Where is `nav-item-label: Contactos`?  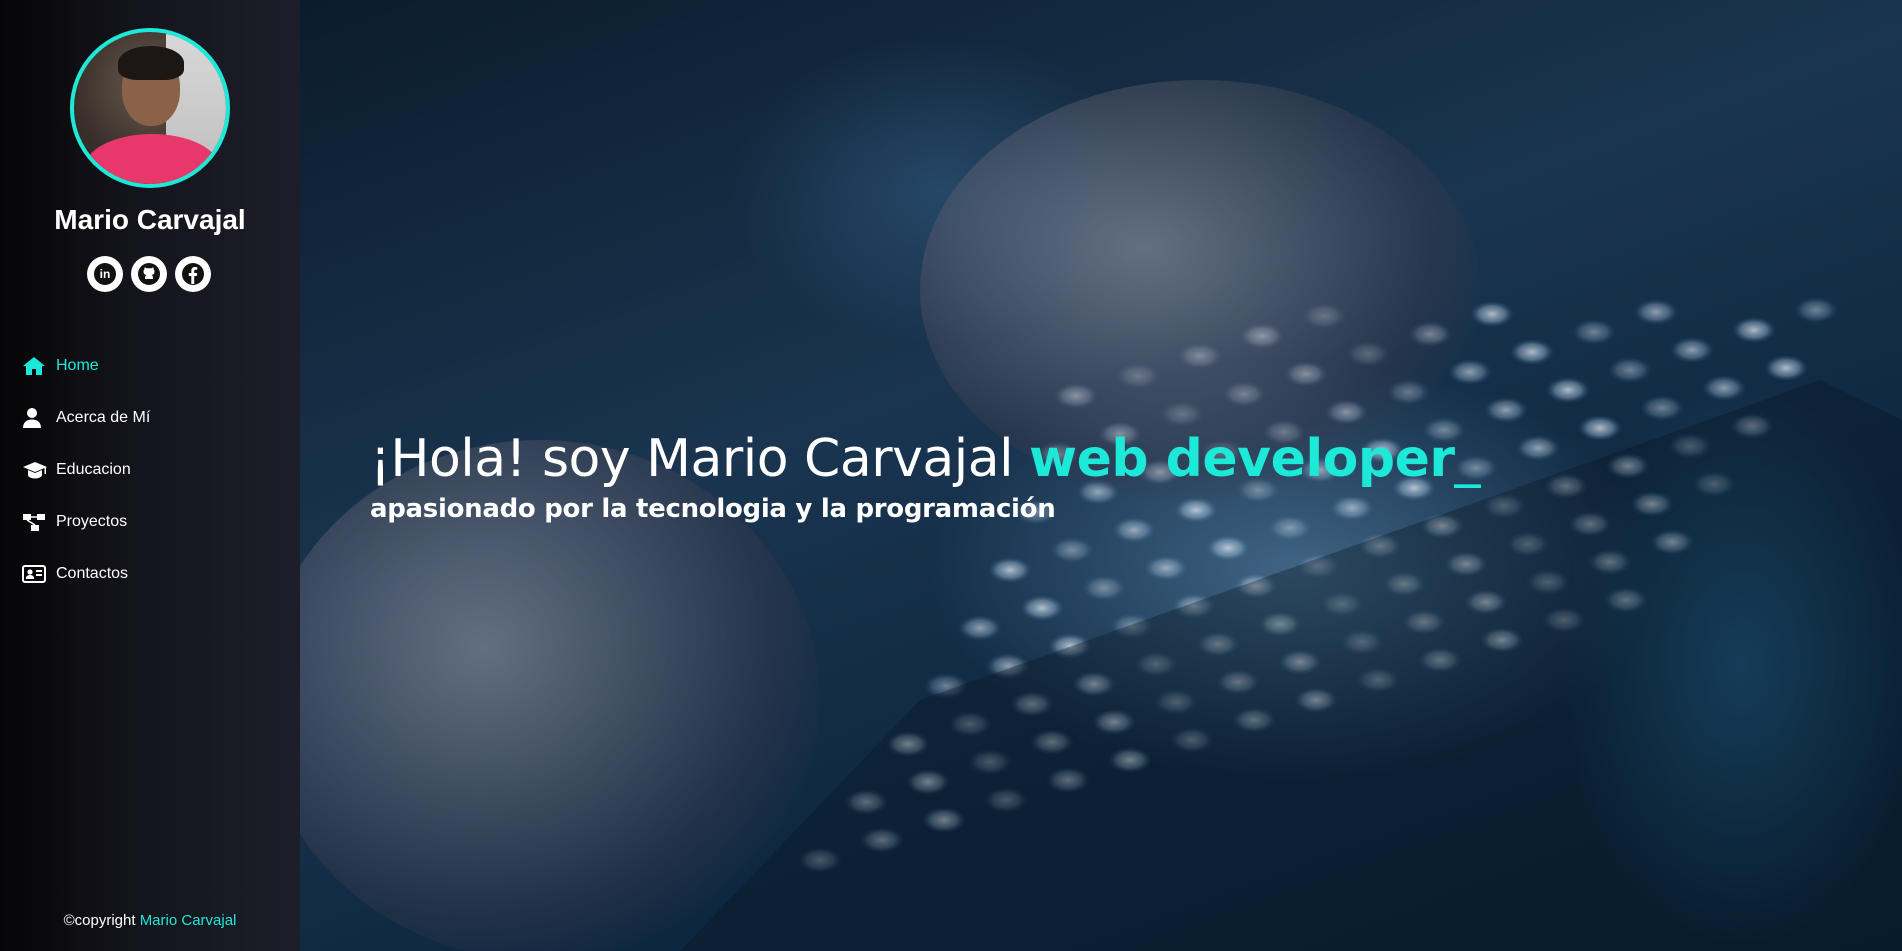
nav-item-label: Contactos is located at coordinates (92, 573).